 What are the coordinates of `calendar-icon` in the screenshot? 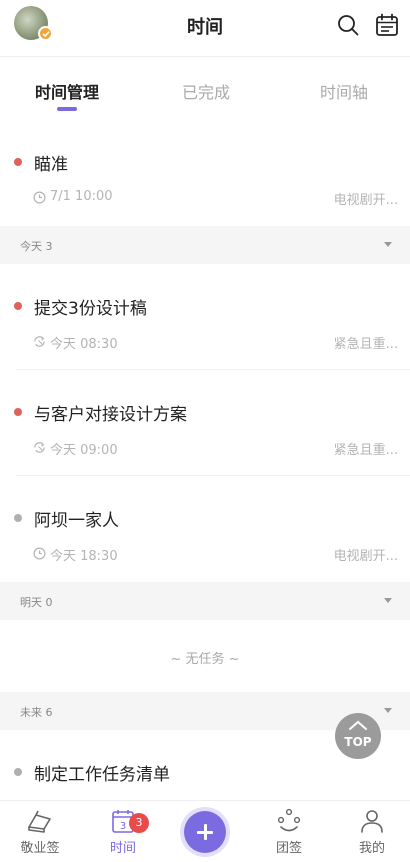 It's located at (387, 25).